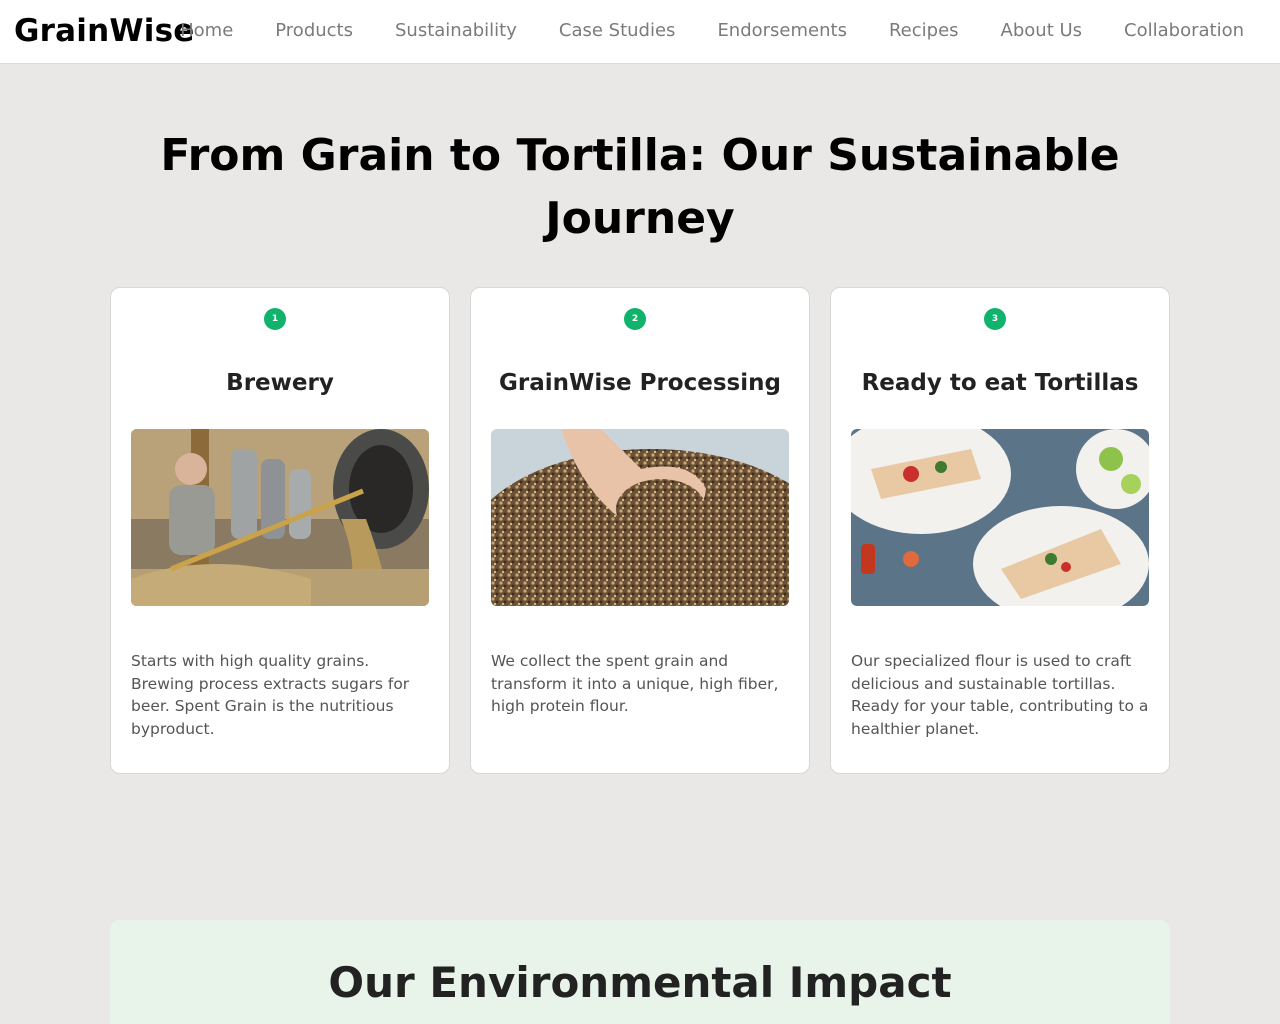 The height and width of the screenshot is (1024, 1280). I want to click on step-title: GrainWise Processing, so click(640, 383).